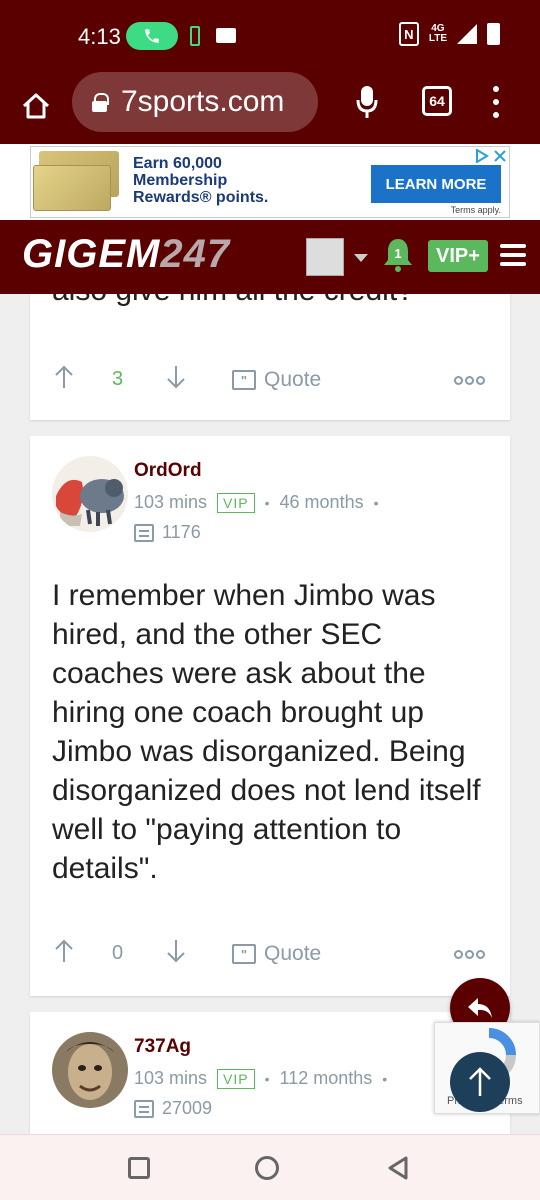 The image size is (540, 1200). Describe the element at coordinates (321, 502) in the screenshot. I see `member-tenure: 46 months` at that location.